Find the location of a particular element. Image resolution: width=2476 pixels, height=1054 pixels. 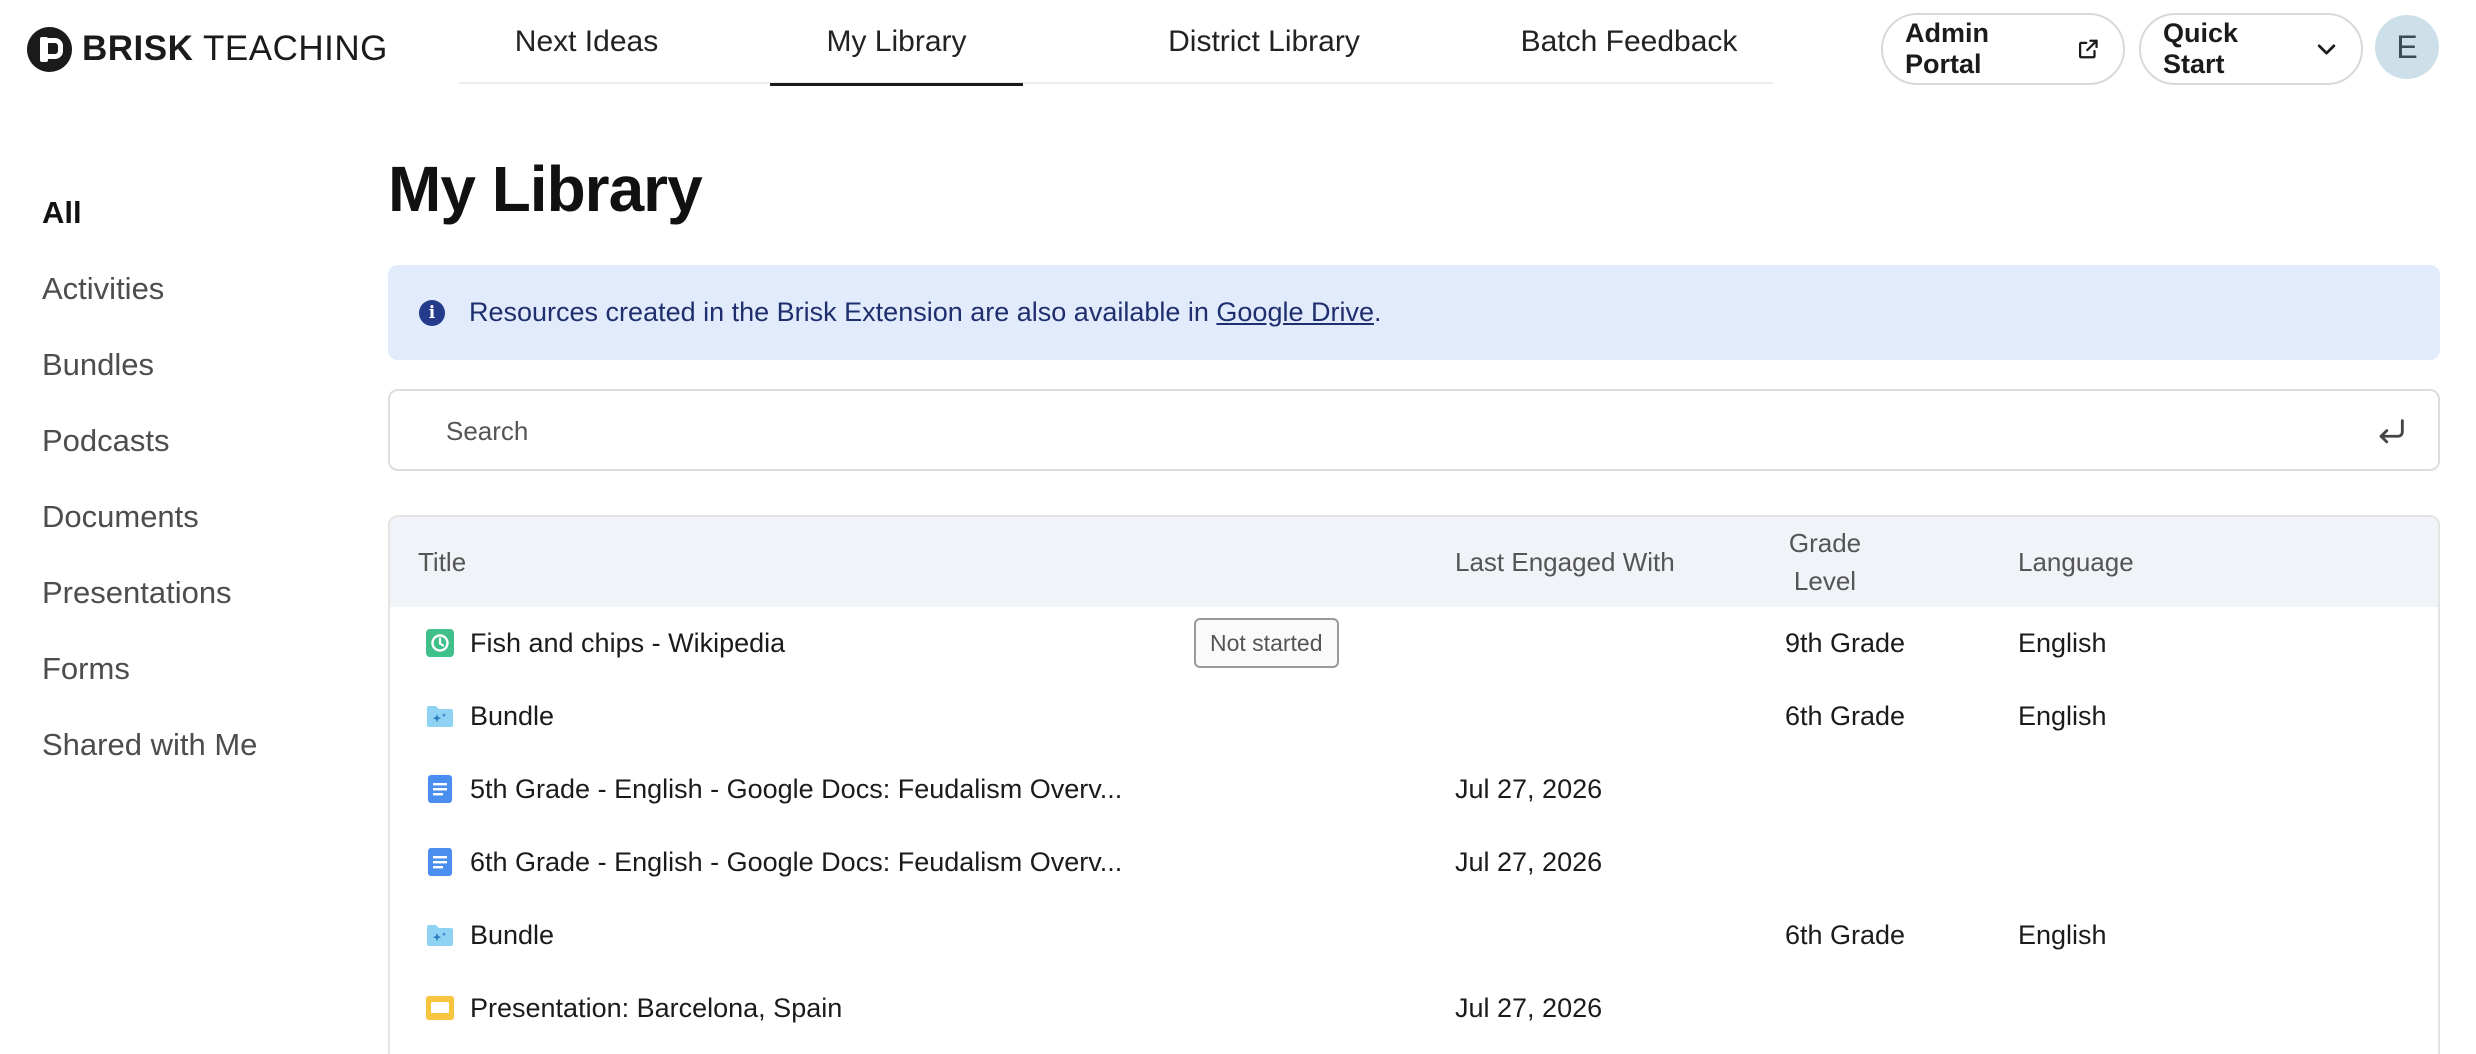

admin-portal-label: Admin Portal is located at coordinates (1947, 48).